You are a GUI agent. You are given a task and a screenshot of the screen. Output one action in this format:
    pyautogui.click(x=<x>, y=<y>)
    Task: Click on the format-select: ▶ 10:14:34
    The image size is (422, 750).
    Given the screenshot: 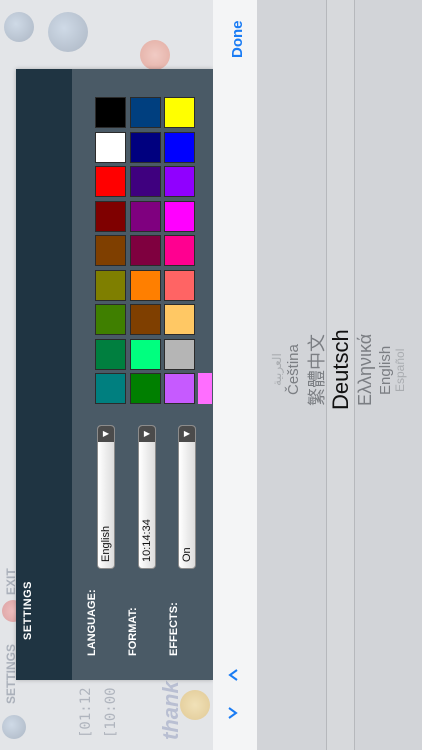 What is the action you would take?
    pyautogui.click(x=147, y=497)
    